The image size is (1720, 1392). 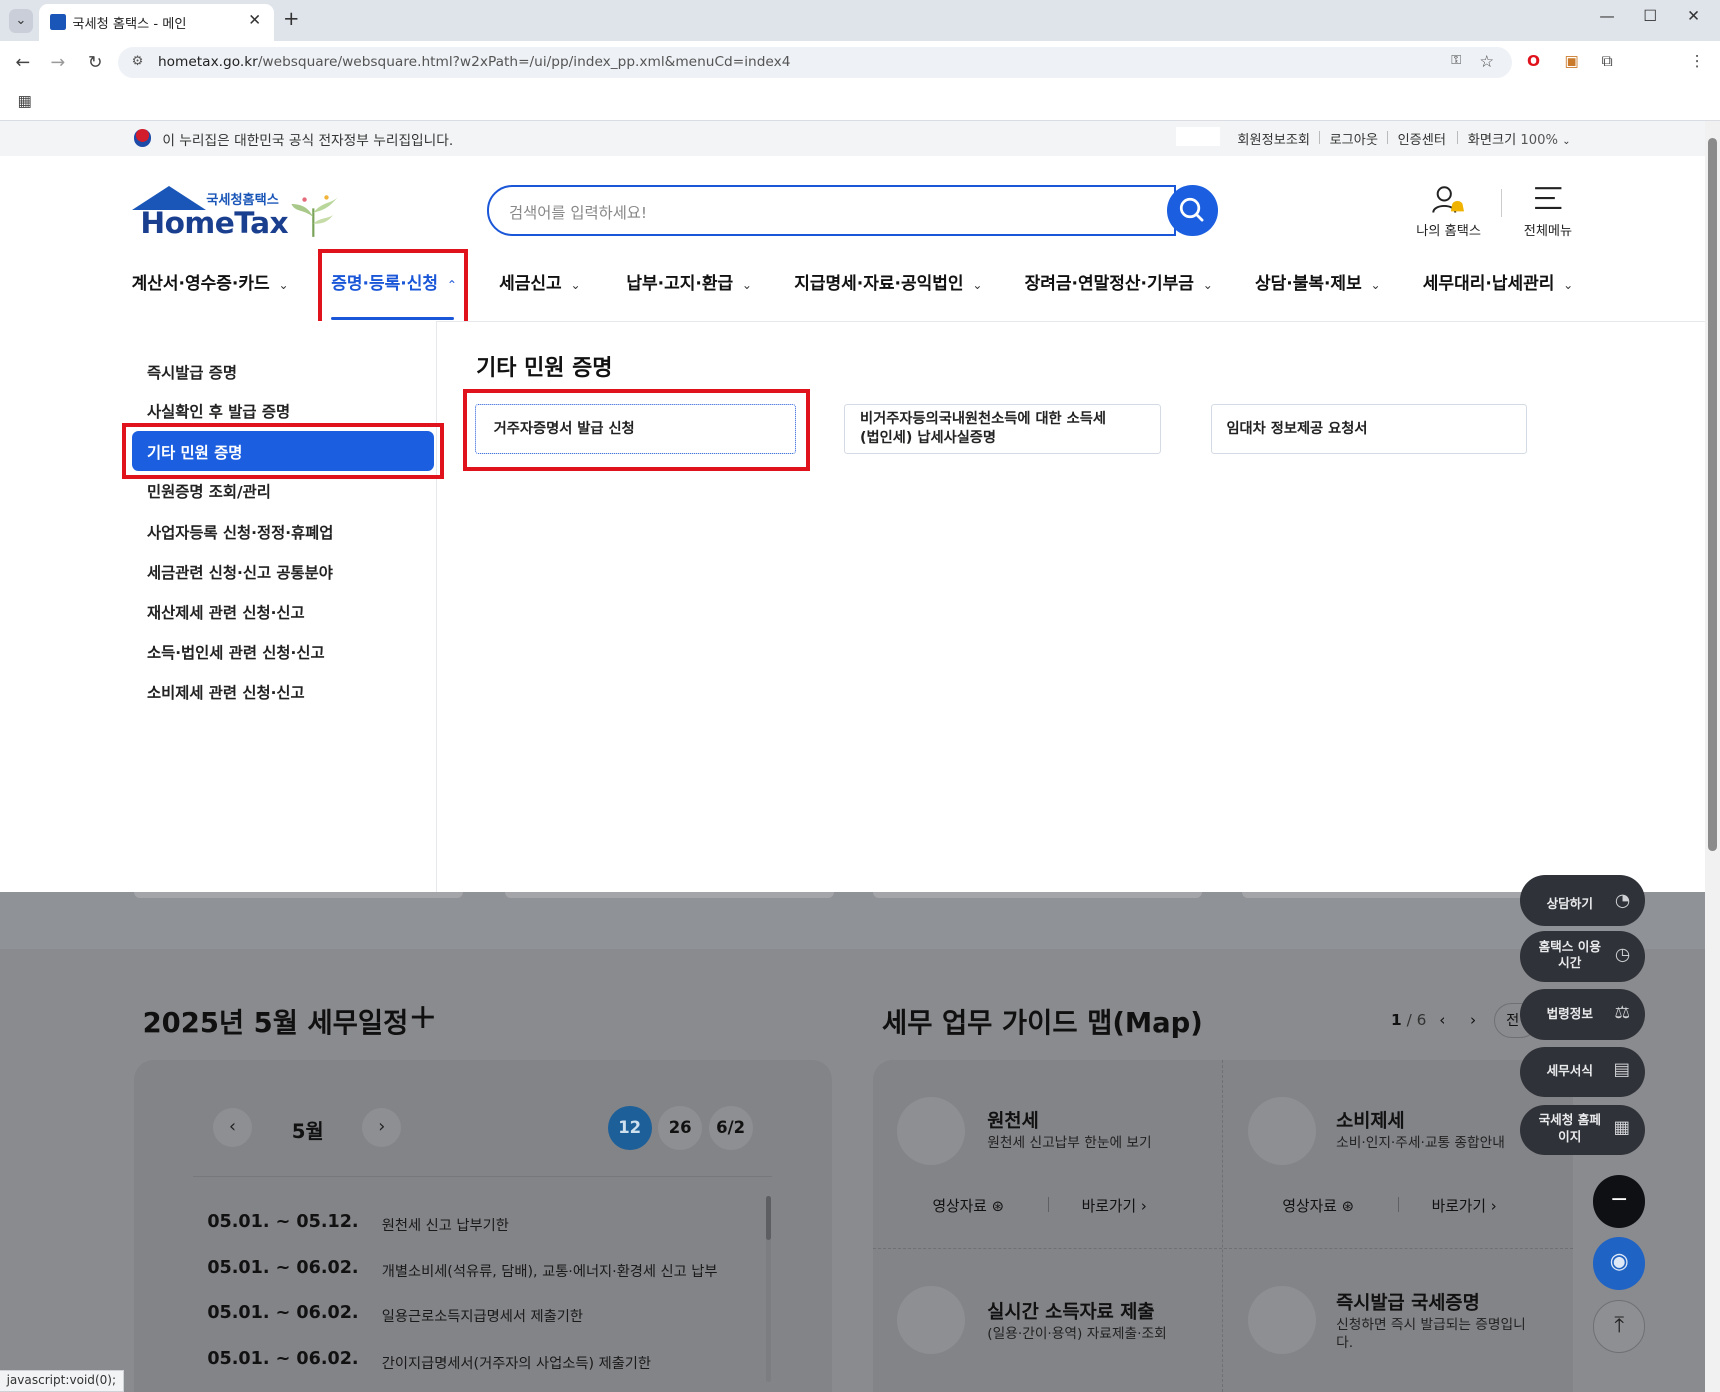 I want to click on guide-card-sub: 신청하면 즉시 발급되는 증명입니다., so click(x=1431, y=1334).